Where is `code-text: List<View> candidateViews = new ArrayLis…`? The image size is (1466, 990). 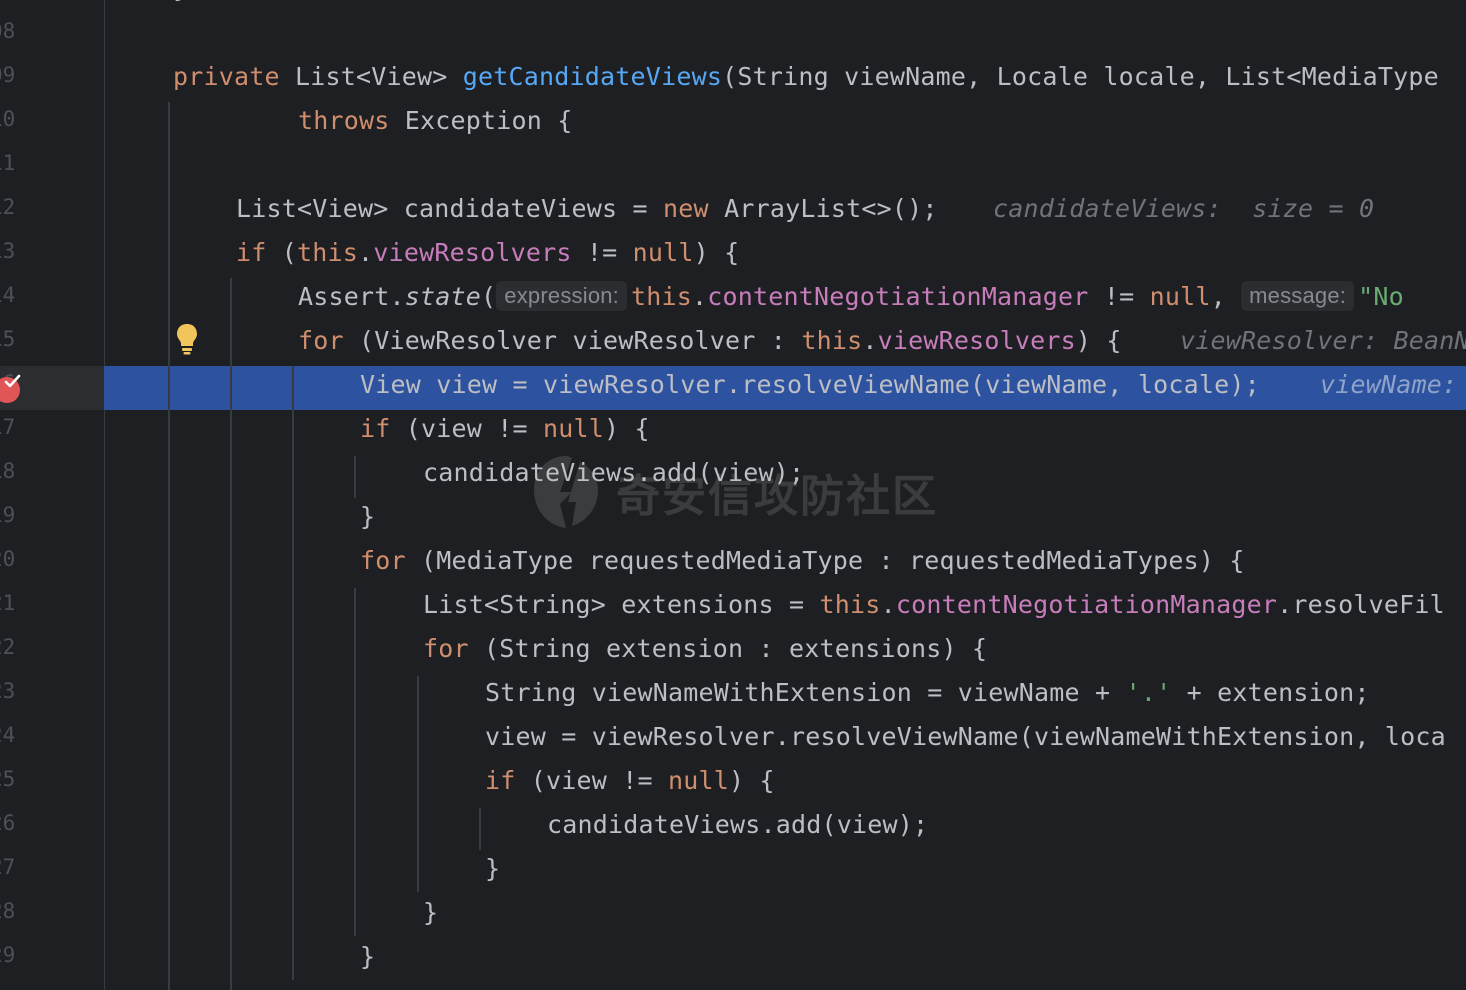
code-text: List<View> candidateViews = new ArrayLis… is located at coordinates (587, 208).